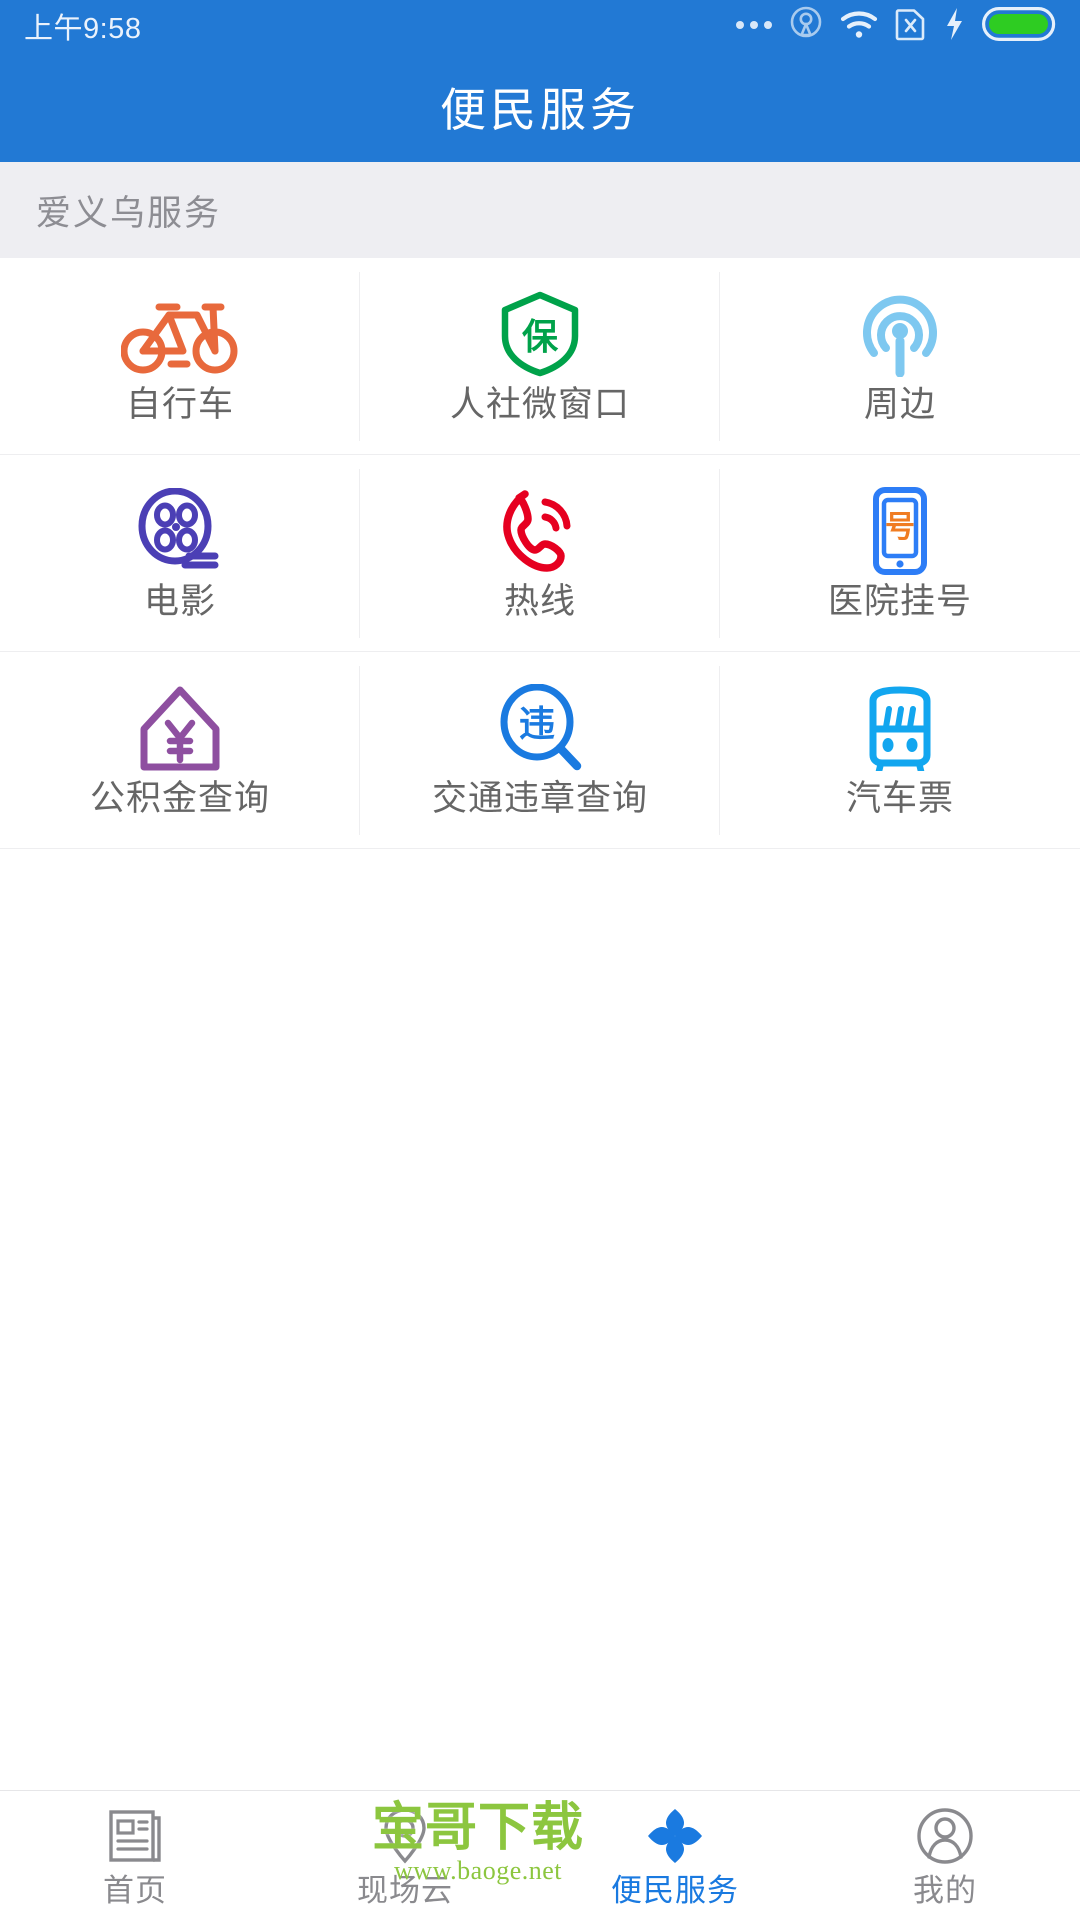 This screenshot has height=1920, width=1080. I want to click on grid-item-label: 交通违章查询, so click(539, 798).